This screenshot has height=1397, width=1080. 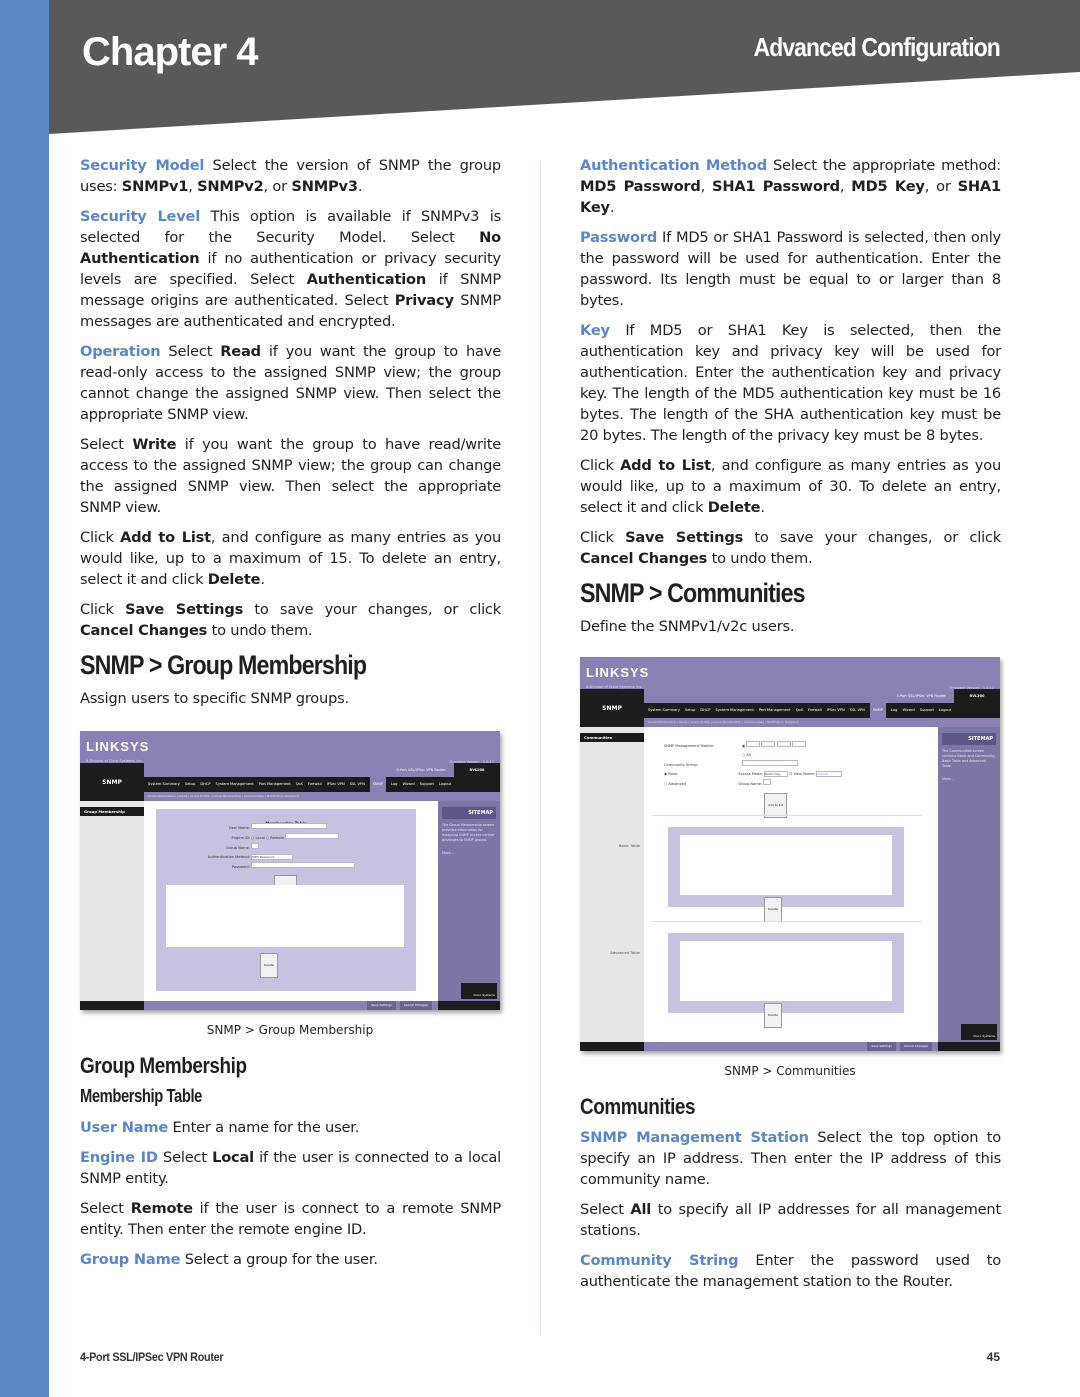 What do you see at coordinates (790, 774) in the screenshot?
I see `view-name-checkbox: ☐` at bounding box center [790, 774].